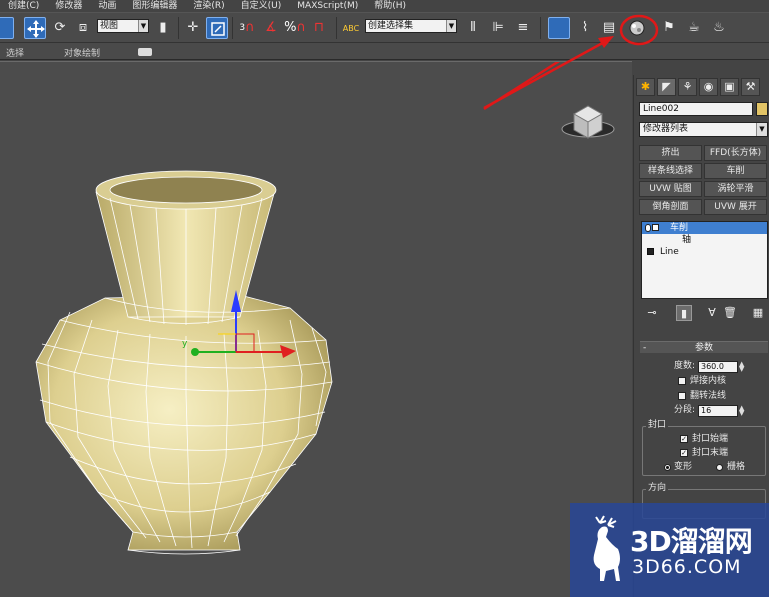 The image size is (769, 597). I want to click on segments-label: 分段:, so click(685, 410).